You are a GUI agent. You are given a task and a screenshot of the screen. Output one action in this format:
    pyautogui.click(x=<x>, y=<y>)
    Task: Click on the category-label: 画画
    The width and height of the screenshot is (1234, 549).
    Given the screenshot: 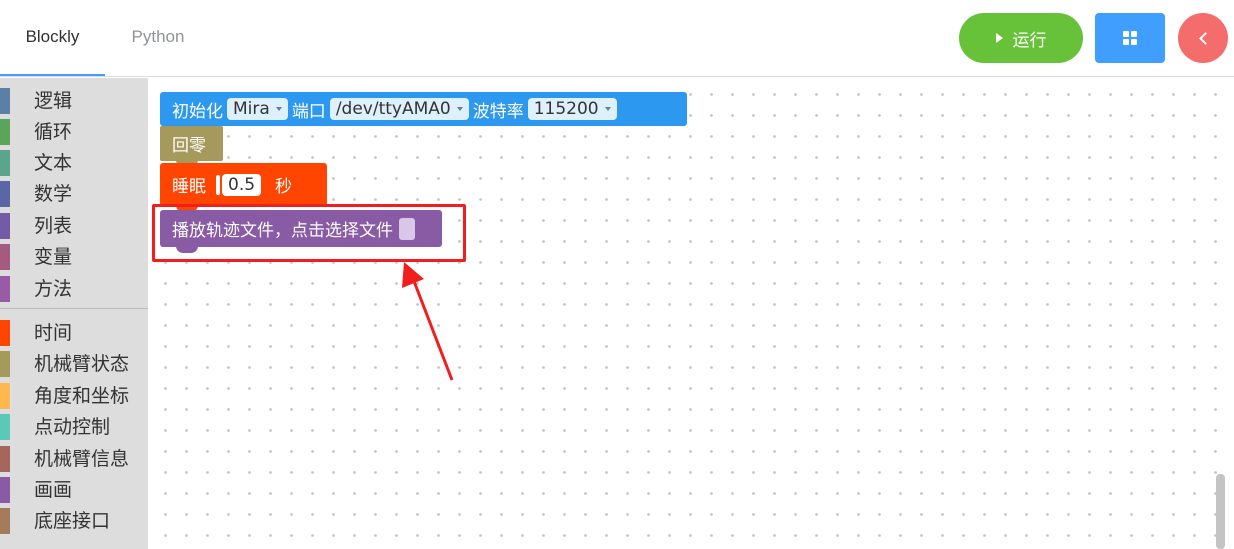 What is the action you would take?
    pyautogui.click(x=53, y=490)
    